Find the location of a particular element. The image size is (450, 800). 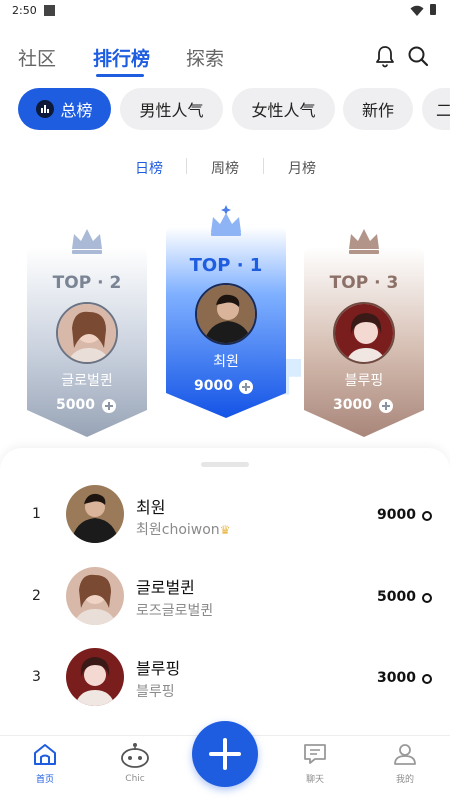

nav-label: Chic is located at coordinates (135, 779).